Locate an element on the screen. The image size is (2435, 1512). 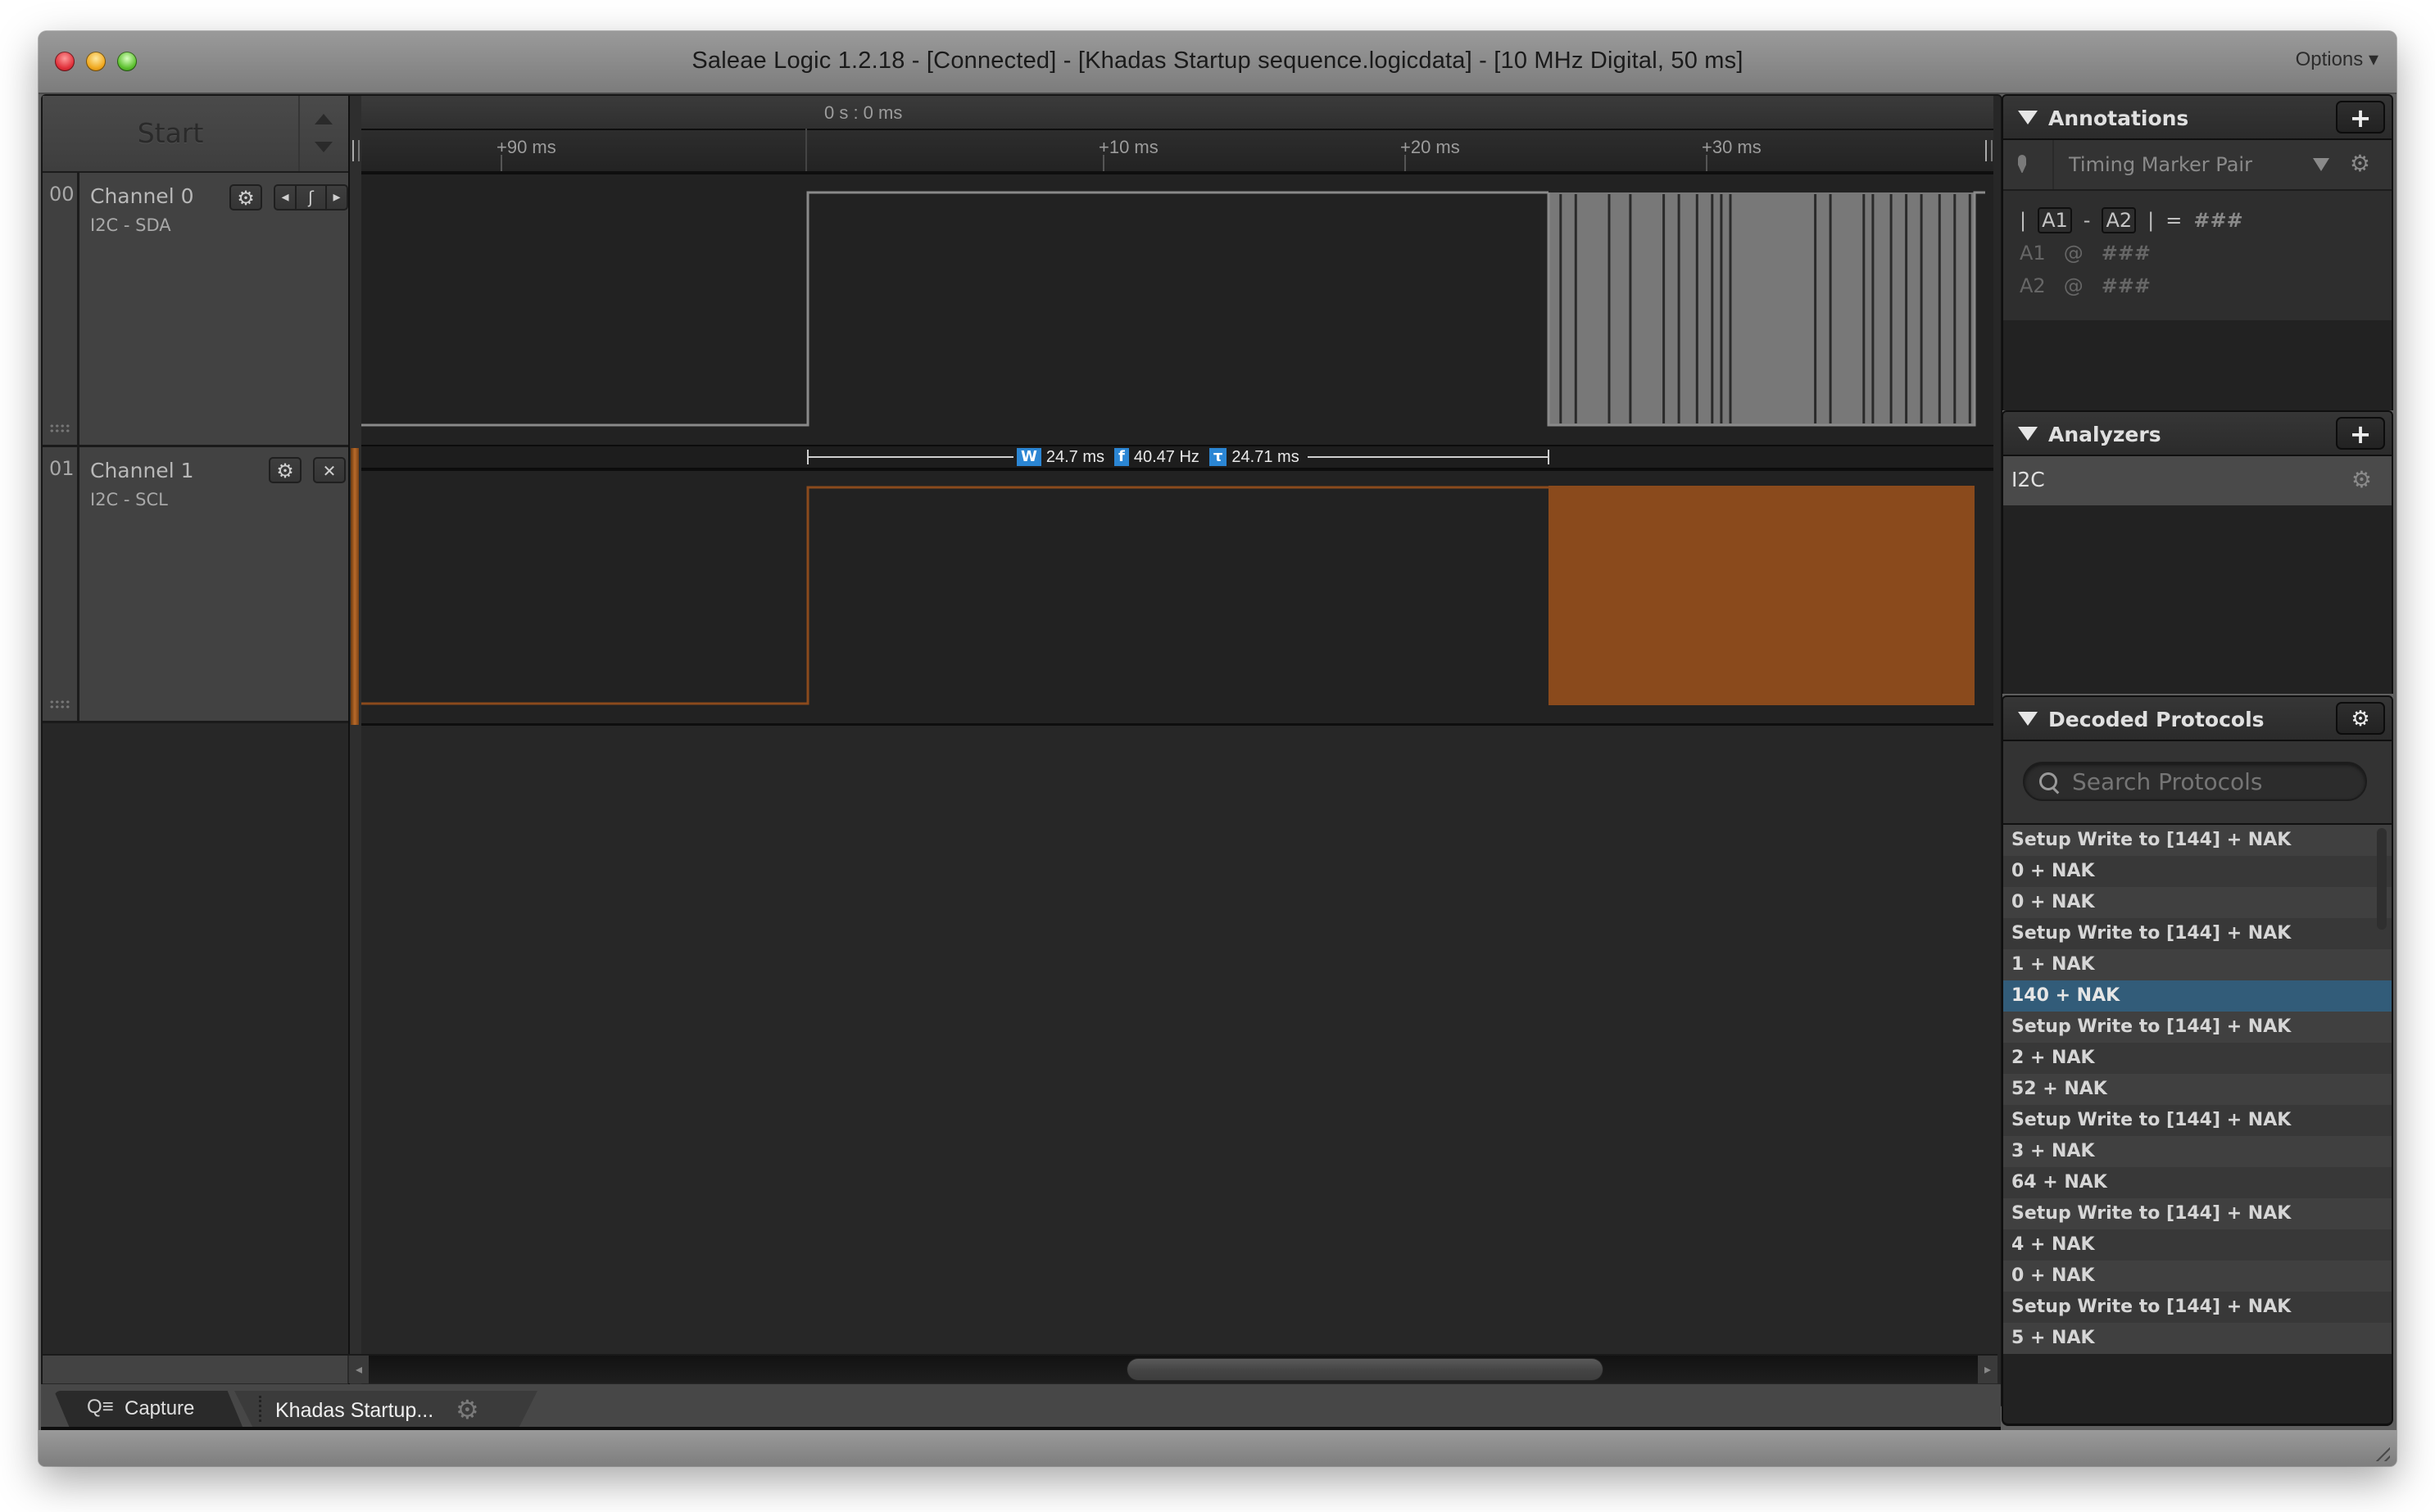
options-menu: Options ▾ is located at coordinates (2337, 59).